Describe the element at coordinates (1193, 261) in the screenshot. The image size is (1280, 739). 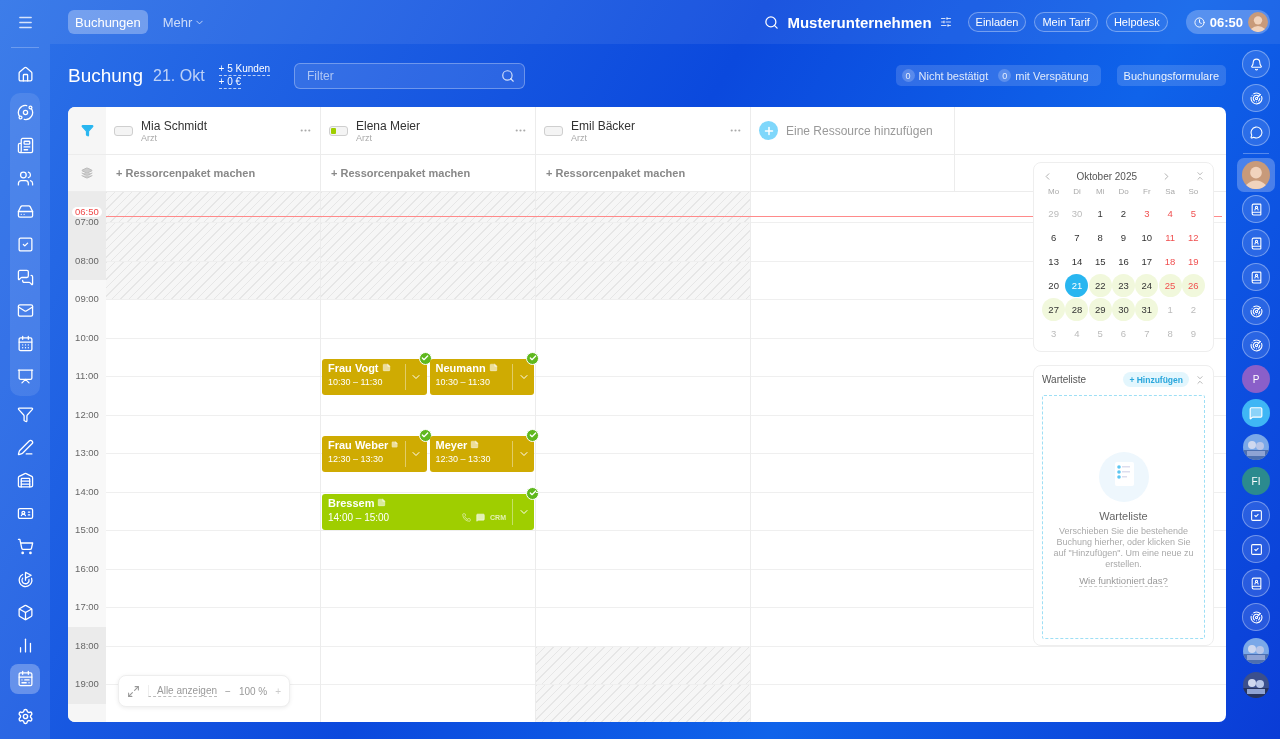
I see `calendar-day: 19` at that location.